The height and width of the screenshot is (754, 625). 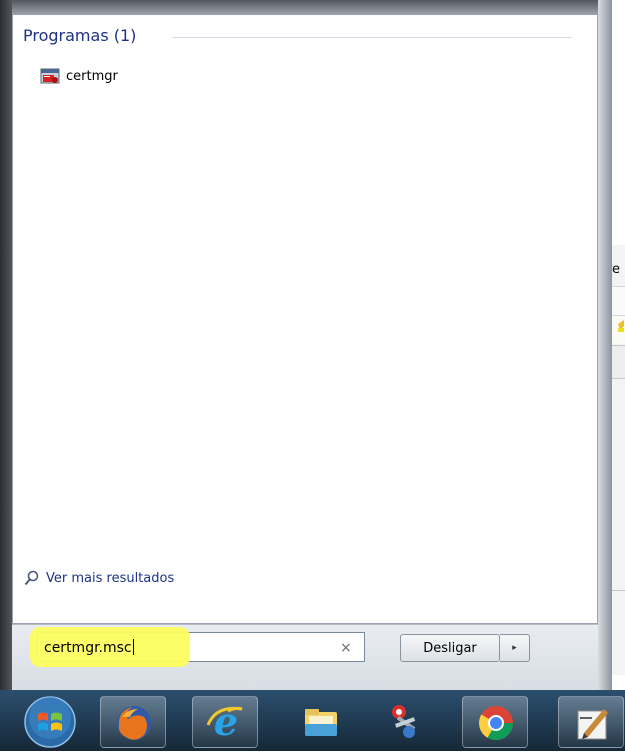 What do you see at coordinates (31, 578) in the screenshot?
I see `search-icon` at bounding box center [31, 578].